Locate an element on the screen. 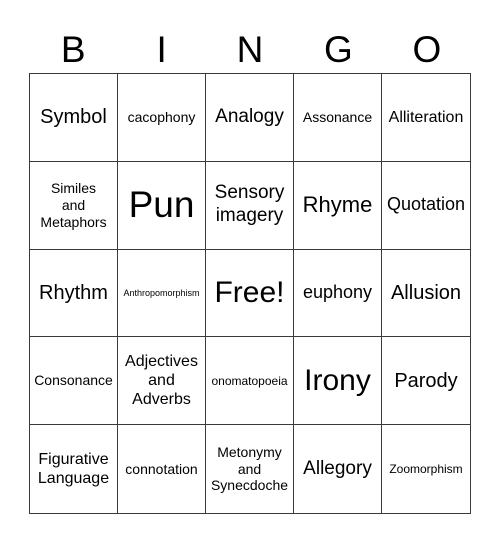 The width and height of the screenshot is (500, 544). bingo-cell: Allusion is located at coordinates (426, 294).